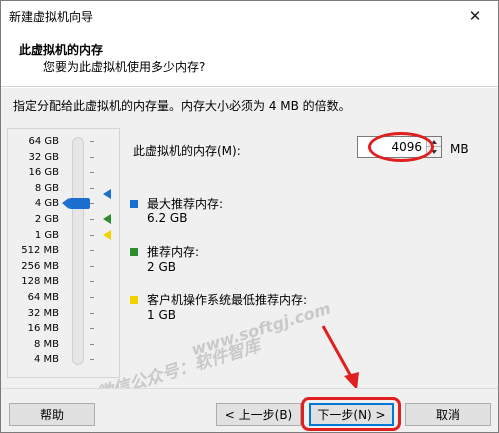 The width and height of the screenshot is (499, 433). Describe the element at coordinates (46, 235) in the screenshot. I see `scale-tick-label: 1 GB` at that location.